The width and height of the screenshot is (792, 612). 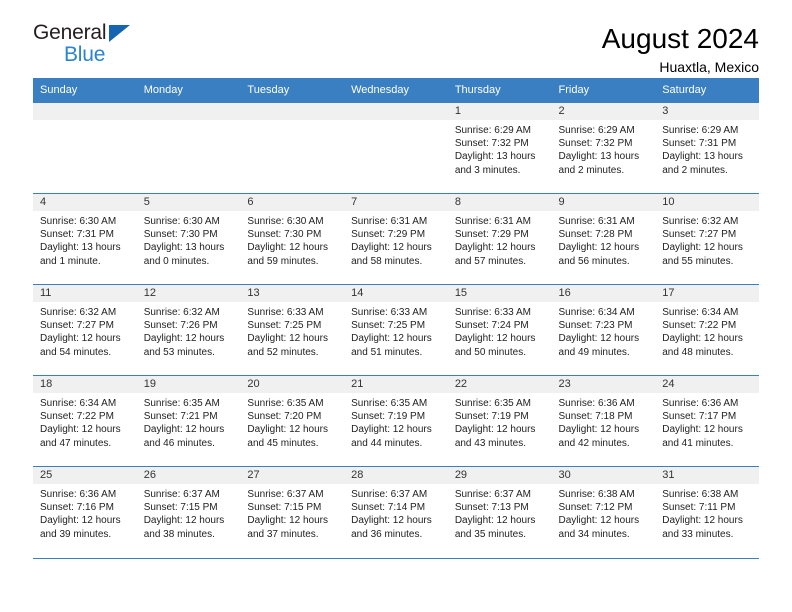 What do you see at coordinates (491, 326) in the screenshot?
I see `sunset-text: Sunset: 7:24 PM` at bounding box center [491, 326].